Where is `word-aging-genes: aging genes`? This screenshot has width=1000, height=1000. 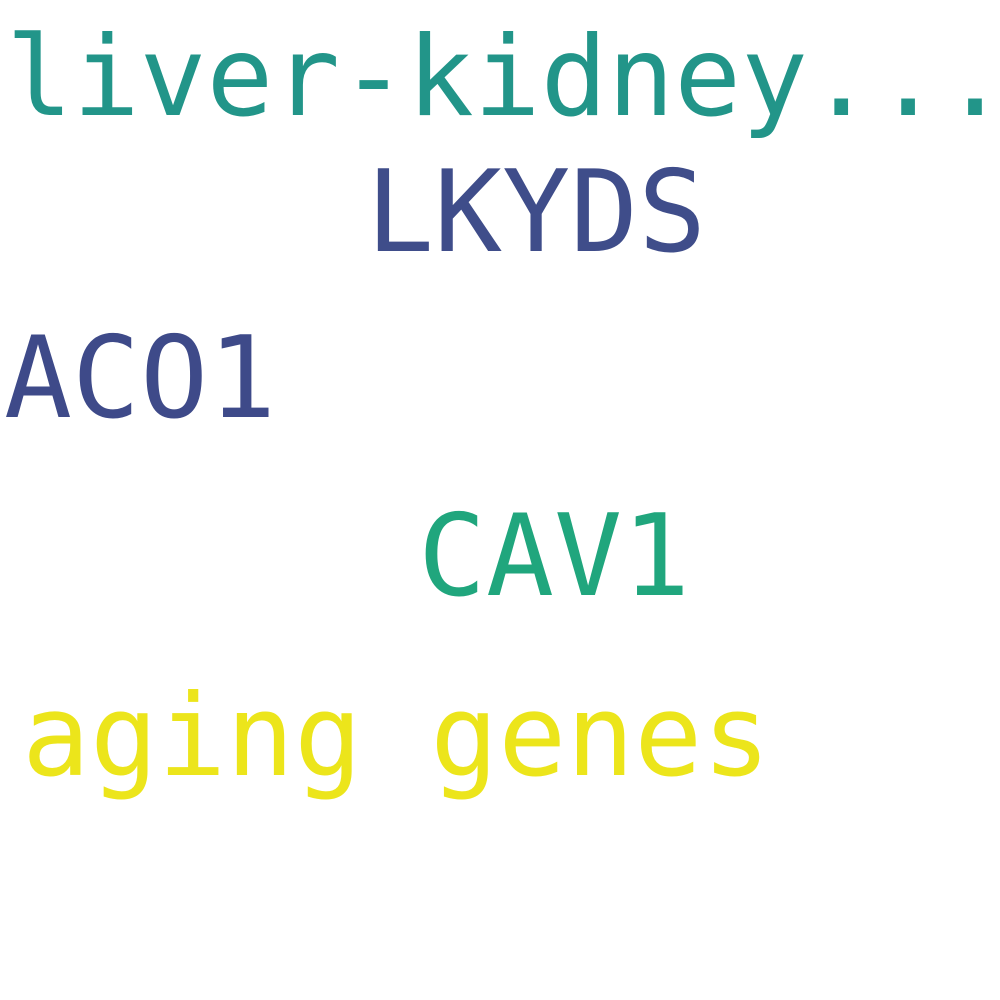 word-aging-genes: aging genes is located at coordinates (396, 736).